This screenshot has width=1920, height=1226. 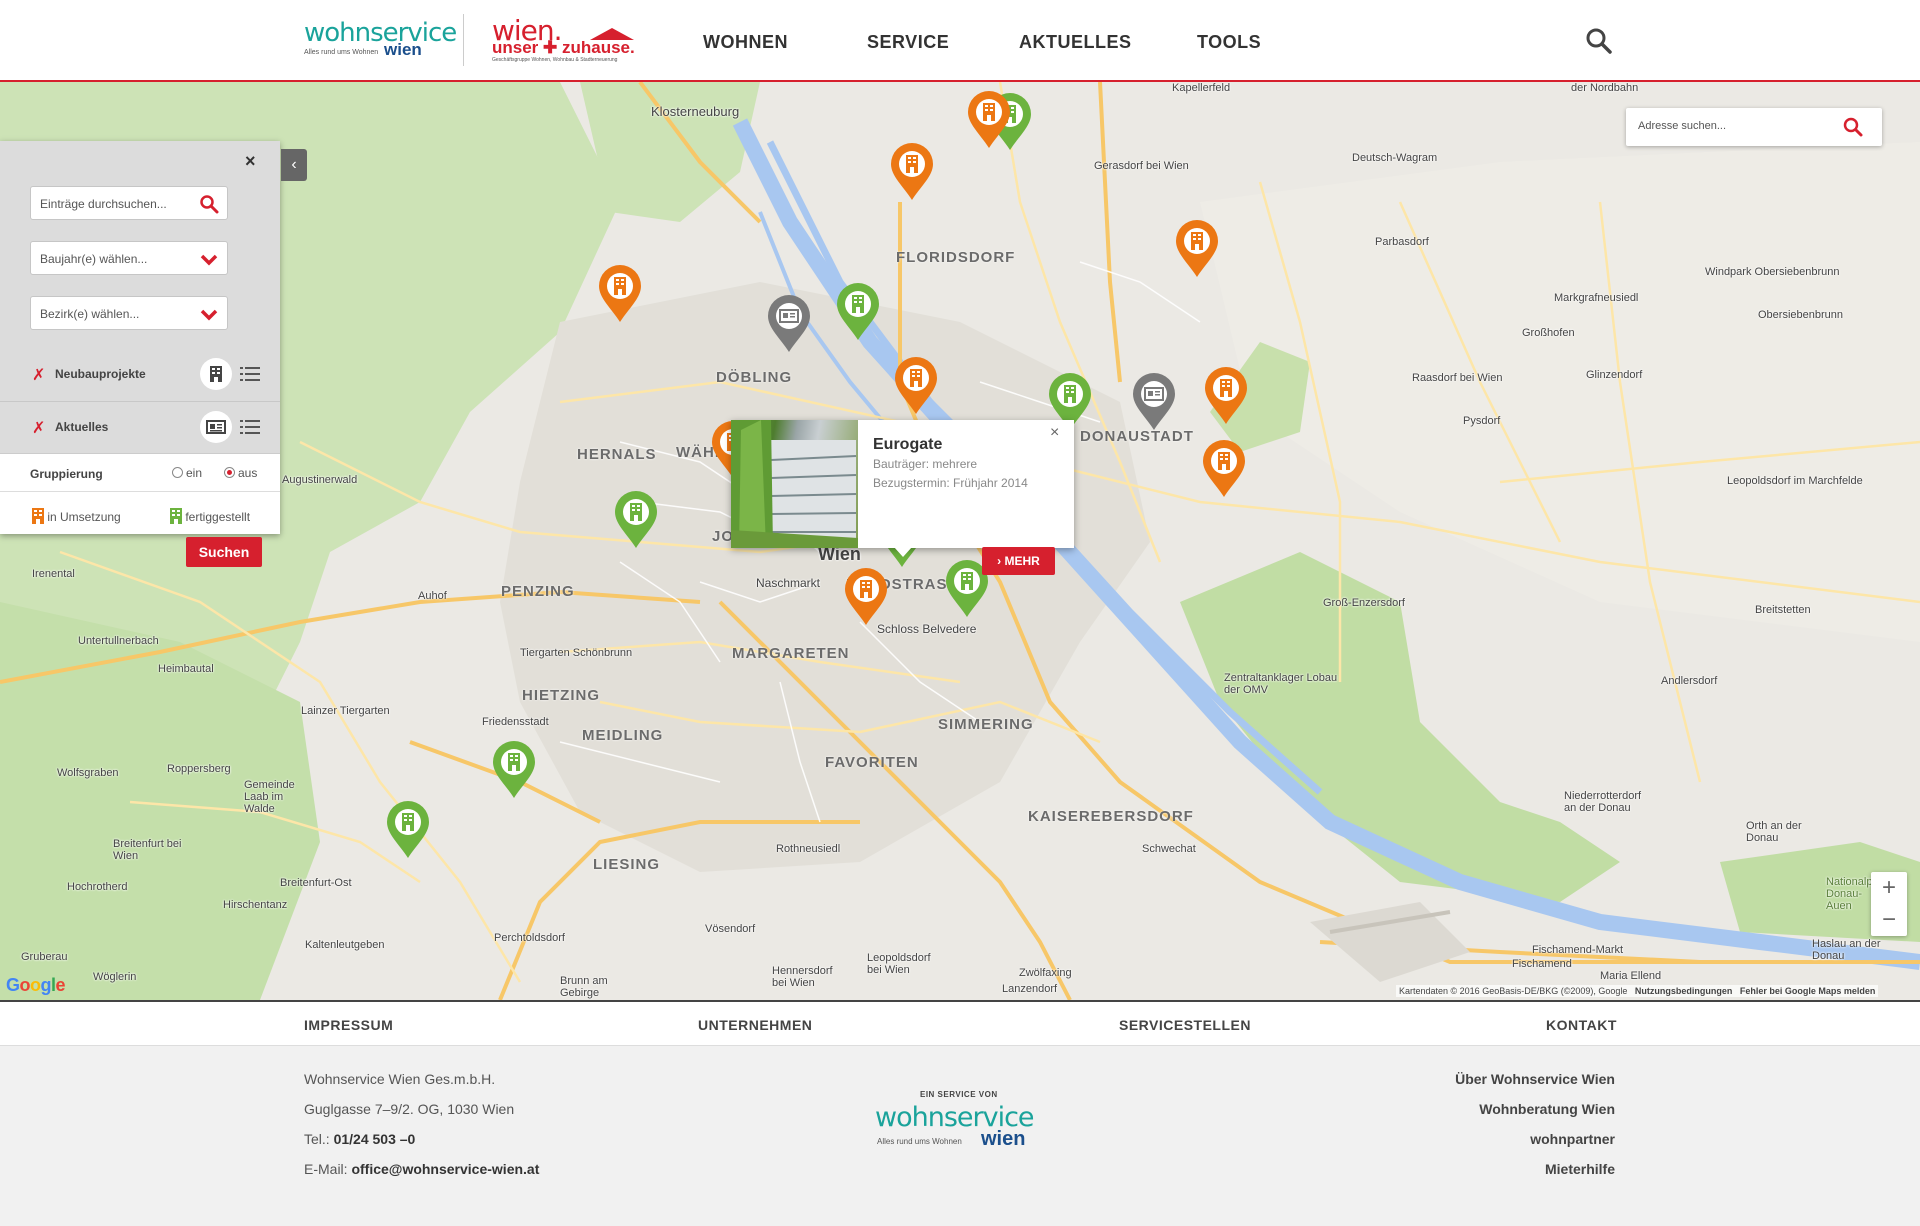 I want to click on place-label: Vösendorf, so click(x=730, y=929).